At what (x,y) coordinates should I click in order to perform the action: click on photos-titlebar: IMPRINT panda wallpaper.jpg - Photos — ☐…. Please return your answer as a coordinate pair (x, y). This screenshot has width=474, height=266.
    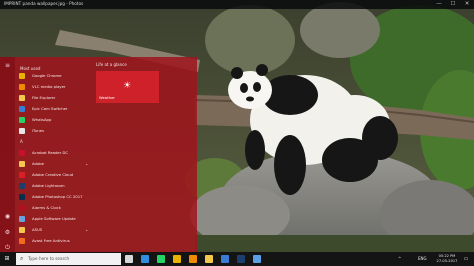
    Looking at the image, I should click on (237, 4).